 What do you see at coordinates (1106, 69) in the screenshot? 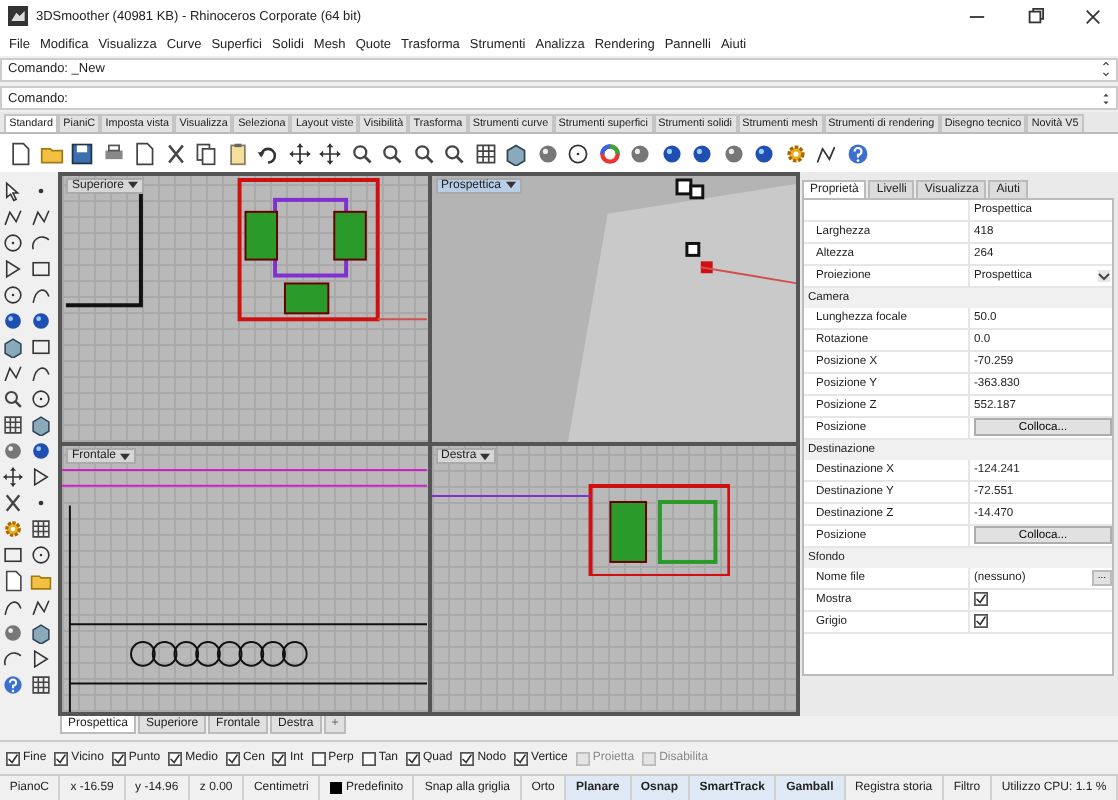
I see `scroll-arrows-icon` at bounding box center [1106, 69].